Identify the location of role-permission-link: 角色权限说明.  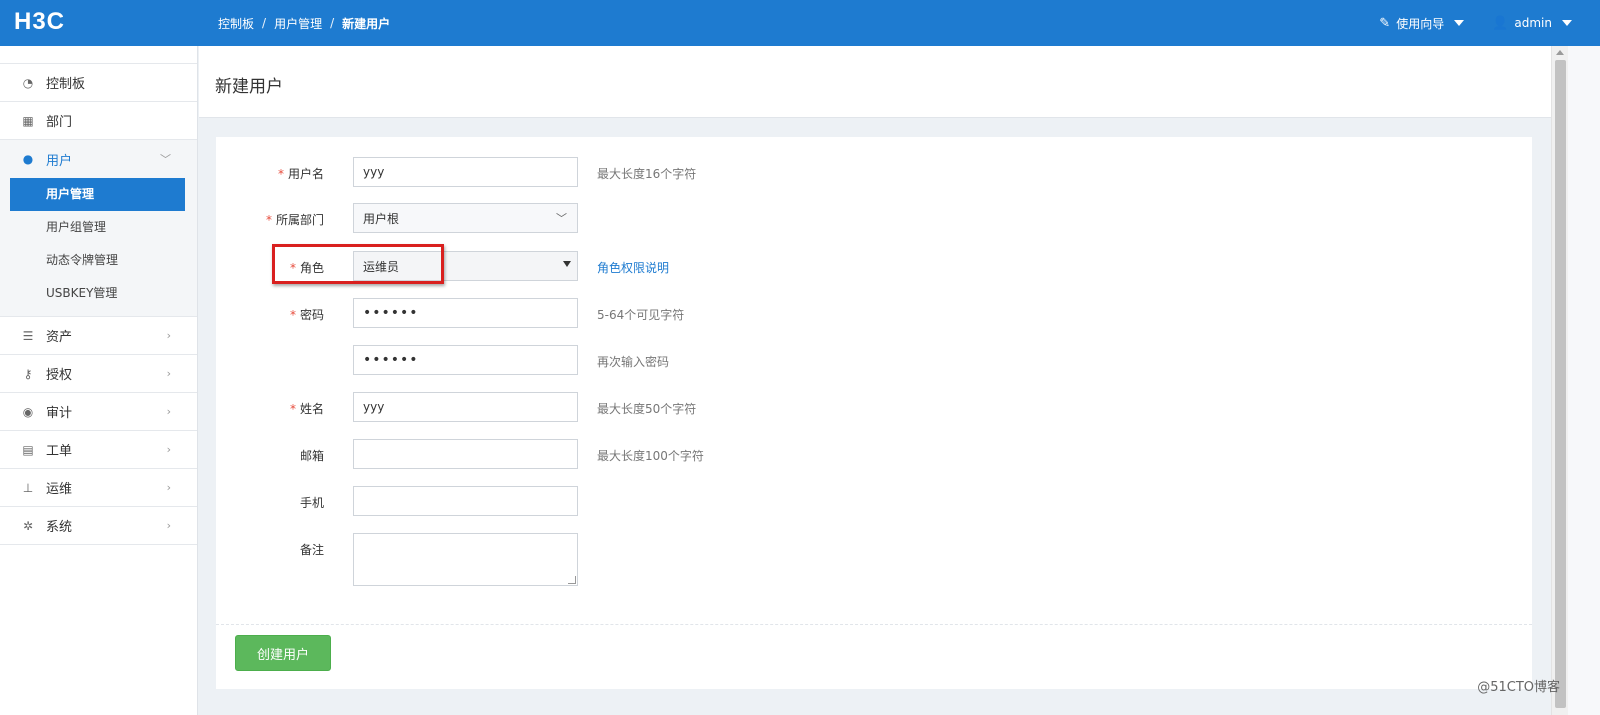
(633, 267).